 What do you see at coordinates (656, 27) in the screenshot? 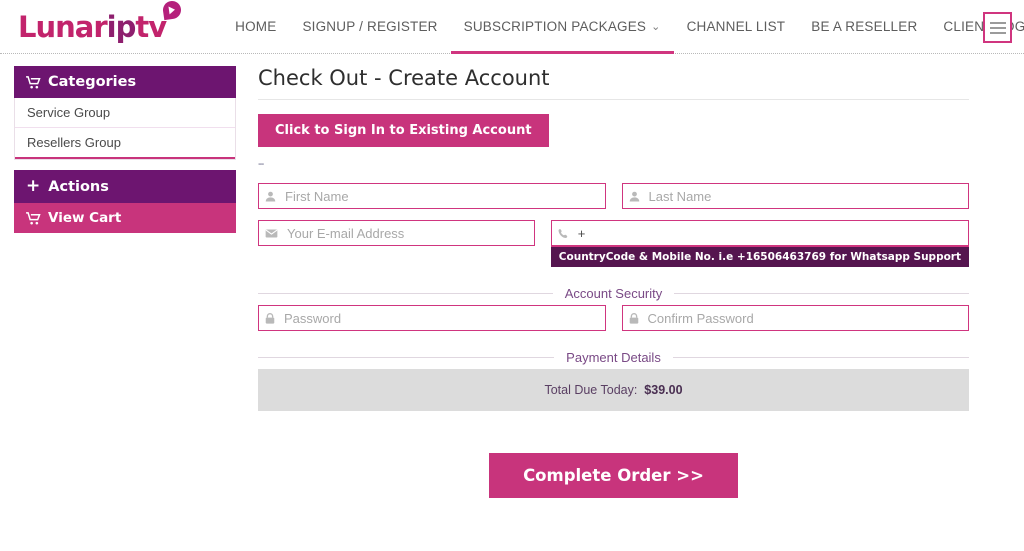
I see `chevron-down-icon: ⌄` at bounding box center [656, 27].